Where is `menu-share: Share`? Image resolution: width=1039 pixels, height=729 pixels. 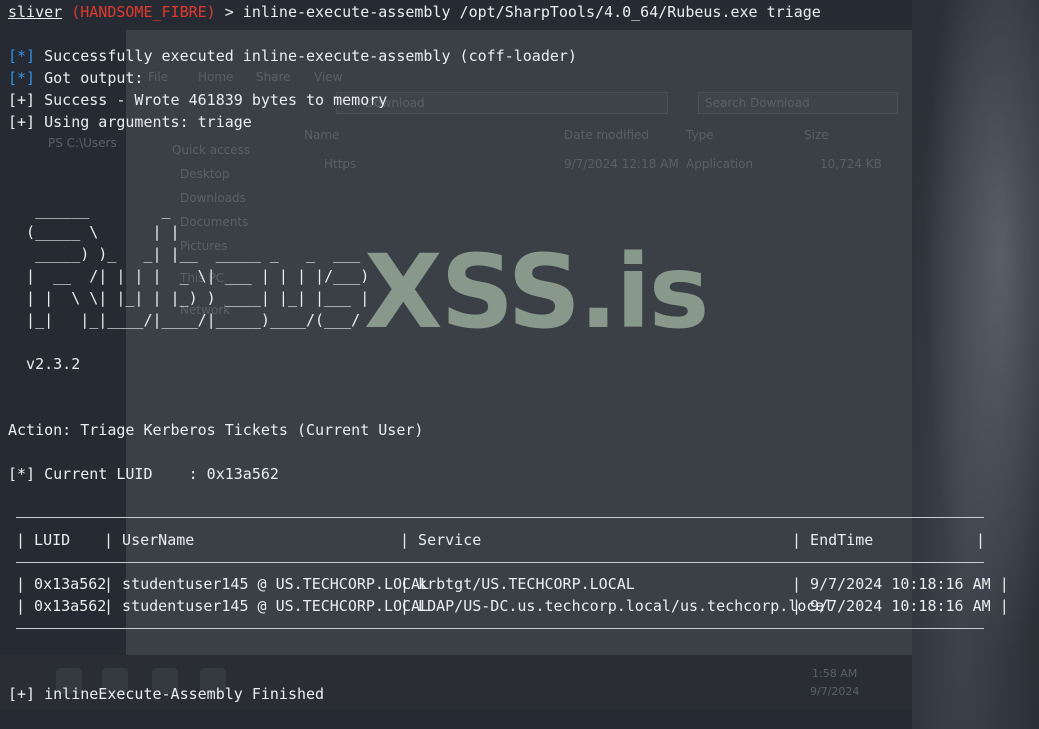 menu-share: Share is located at coordinates (273, 77).